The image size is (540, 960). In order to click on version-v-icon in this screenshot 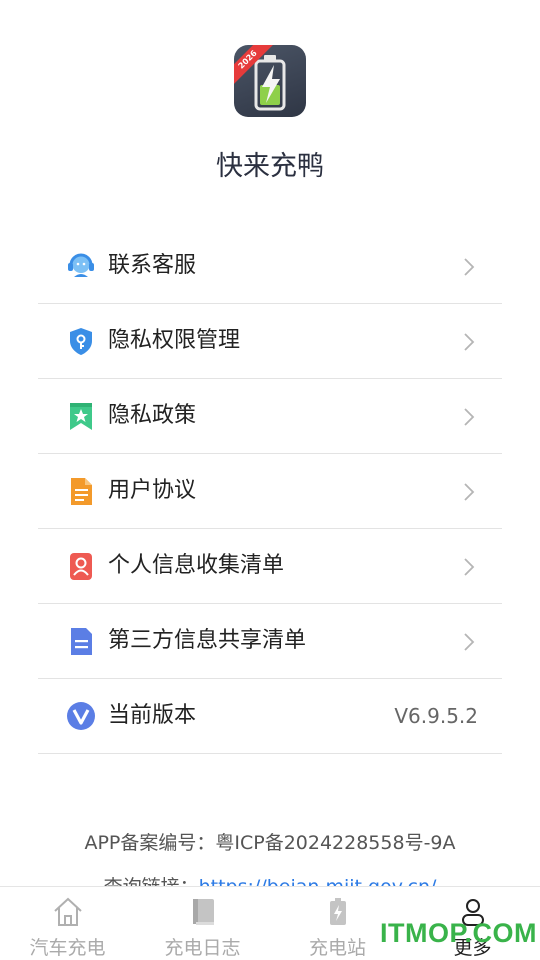, I will do `click(81, 716)`.